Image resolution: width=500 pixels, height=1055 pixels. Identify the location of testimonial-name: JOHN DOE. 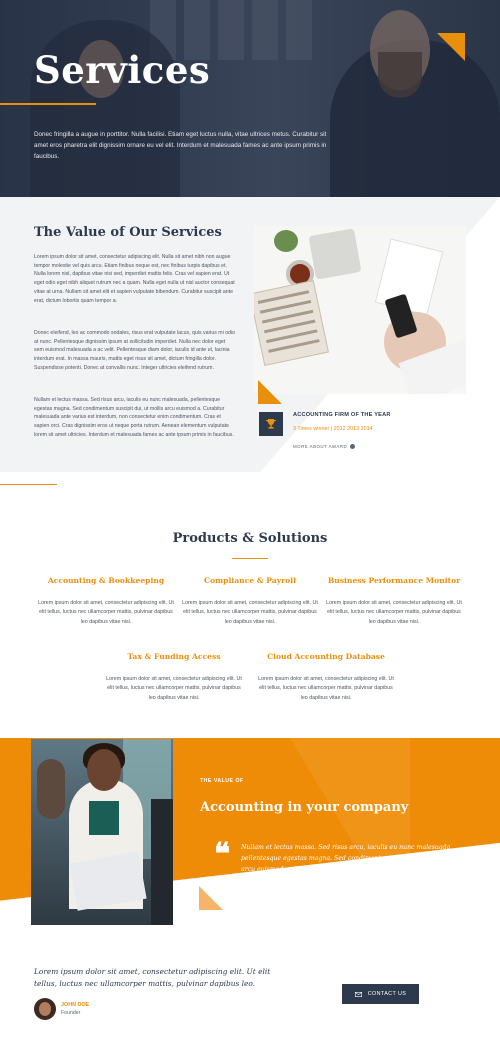
(75, 1005).